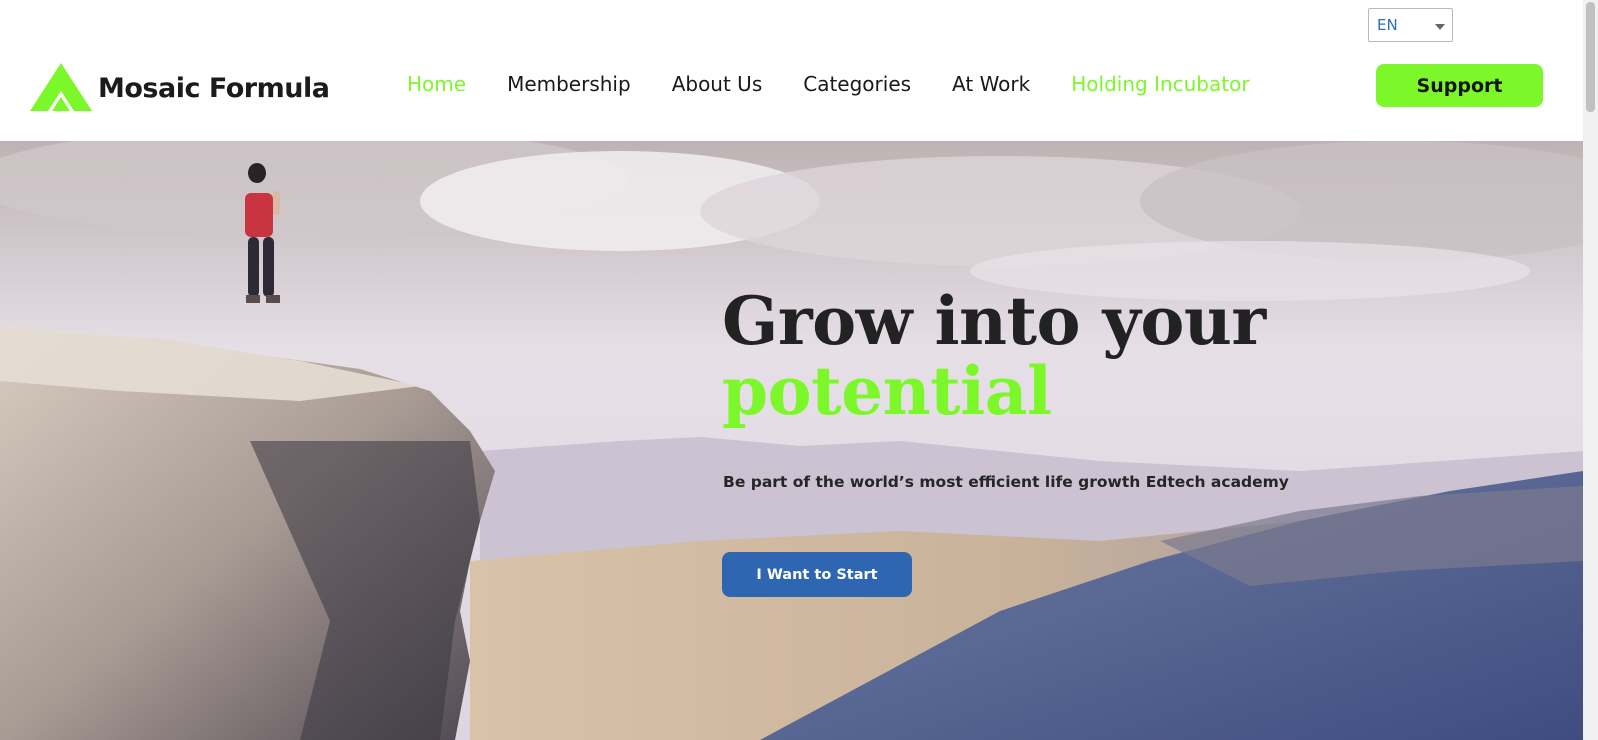 The image size is (1598, 740). Describe the element at coordinates (887, 391) in the screenshot. I see `hero-title-highlight: potential` at that location.